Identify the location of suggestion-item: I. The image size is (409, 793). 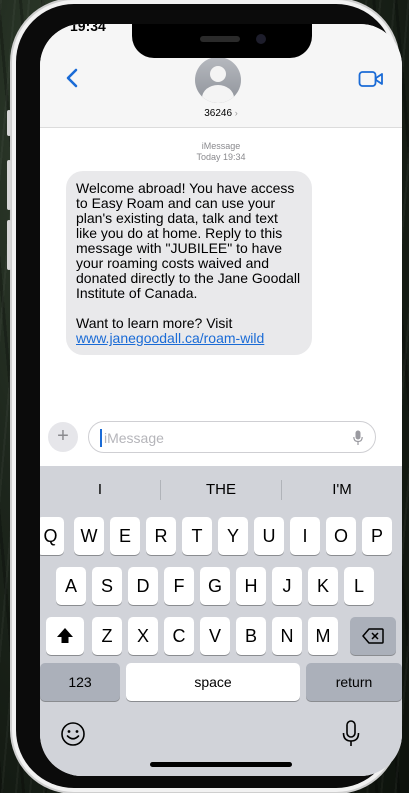
(100, 490).